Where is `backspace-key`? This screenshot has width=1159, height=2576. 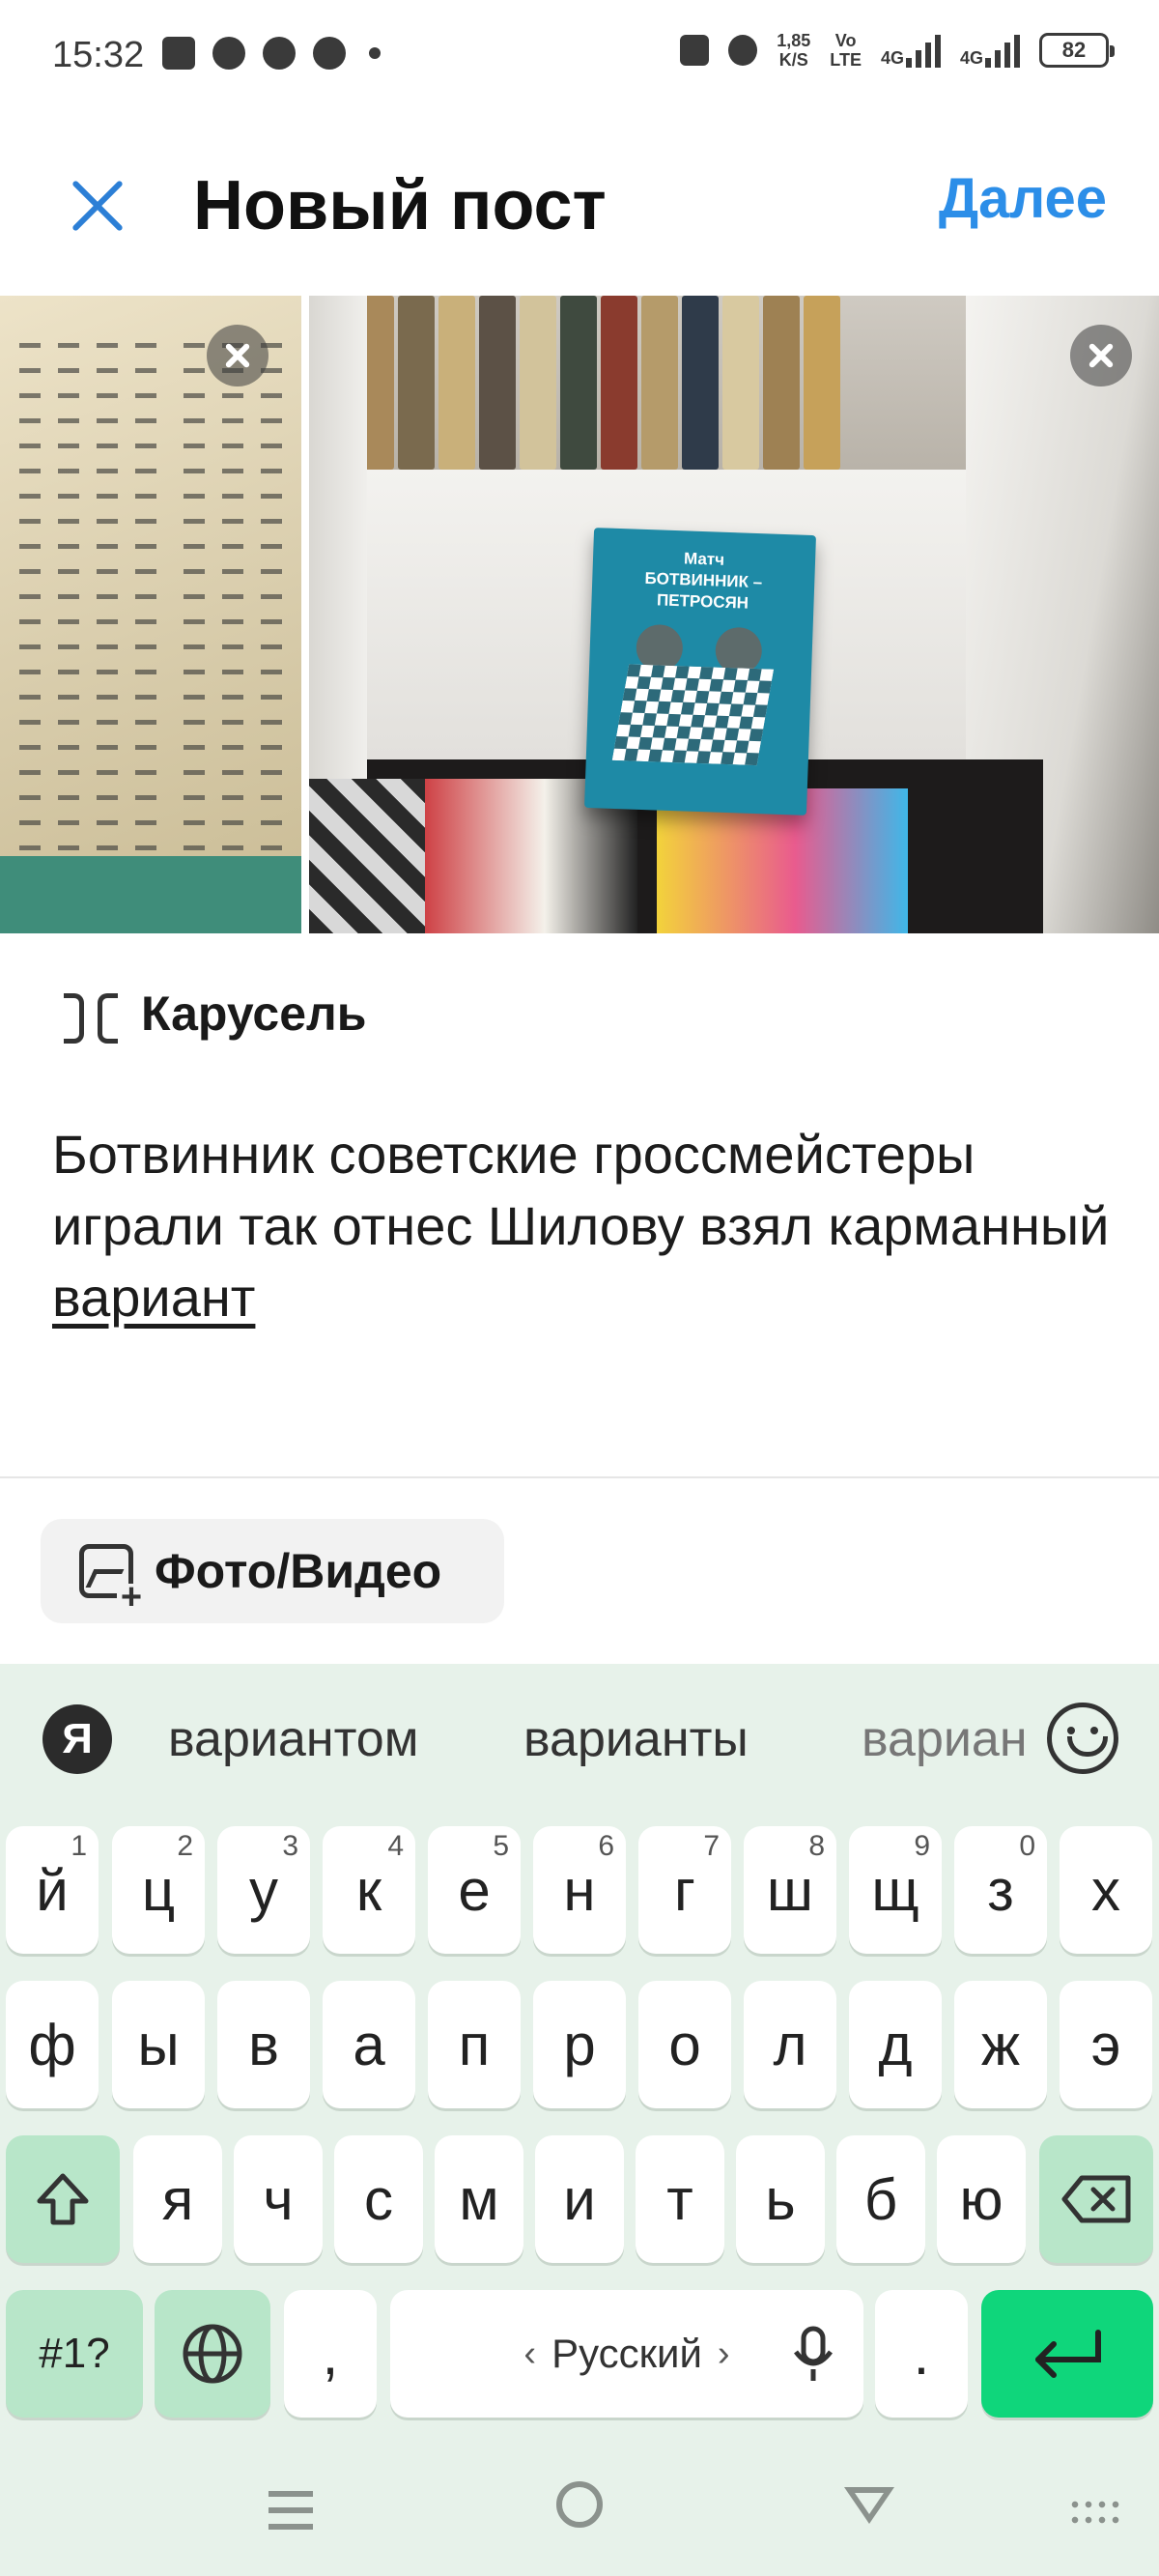 backspace-key is located at coordinates (1096, 2199).